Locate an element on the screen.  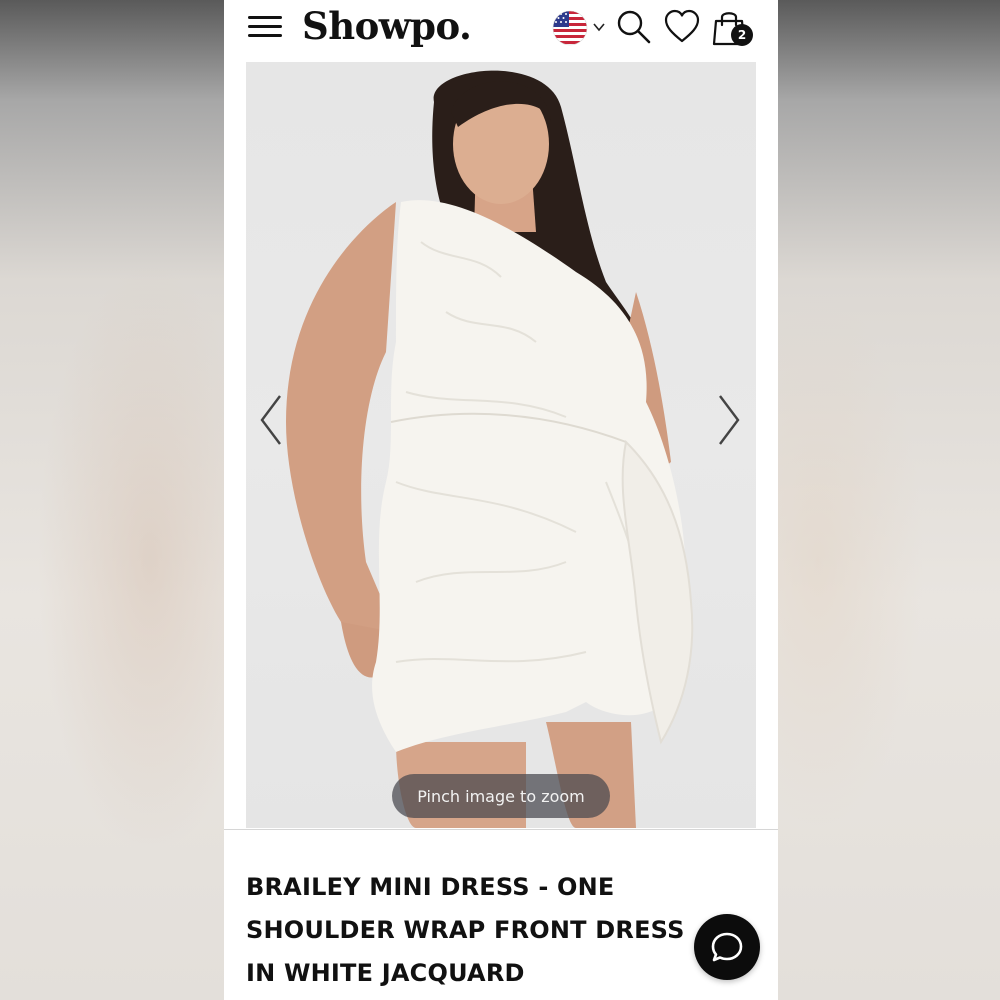
heart-icon is located at coordinates (682, 27).